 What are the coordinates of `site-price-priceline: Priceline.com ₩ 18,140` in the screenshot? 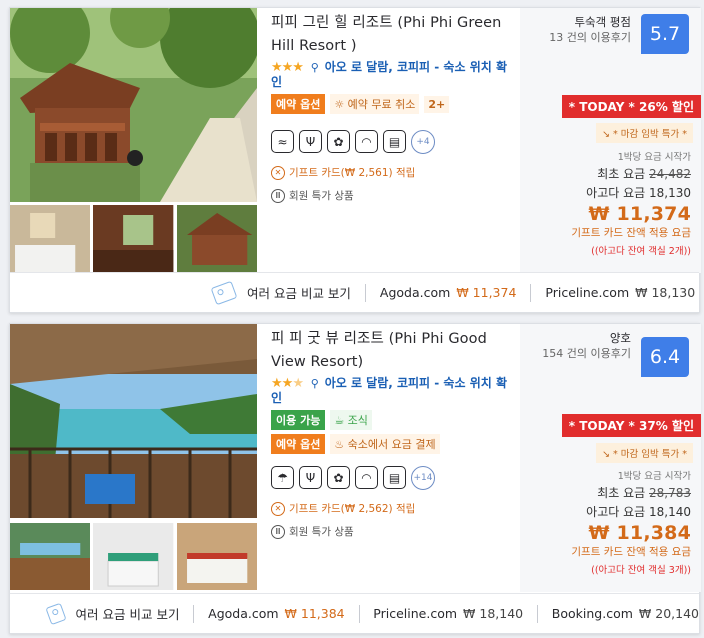 It's located at (448, 613).